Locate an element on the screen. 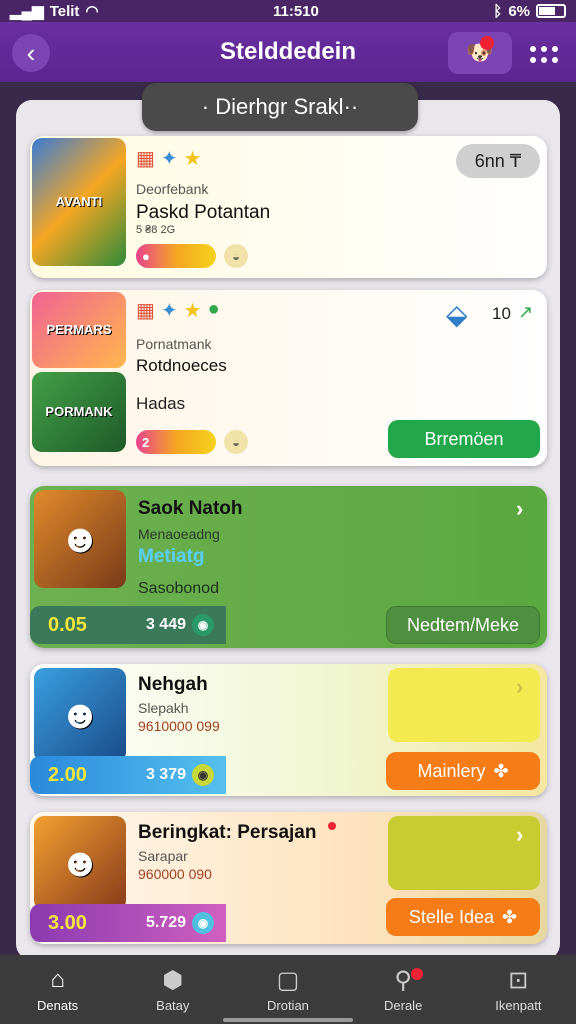 The image size is (576, 1024). score-secondary: 5.729 ◉ is located at coordinates (180, 923).